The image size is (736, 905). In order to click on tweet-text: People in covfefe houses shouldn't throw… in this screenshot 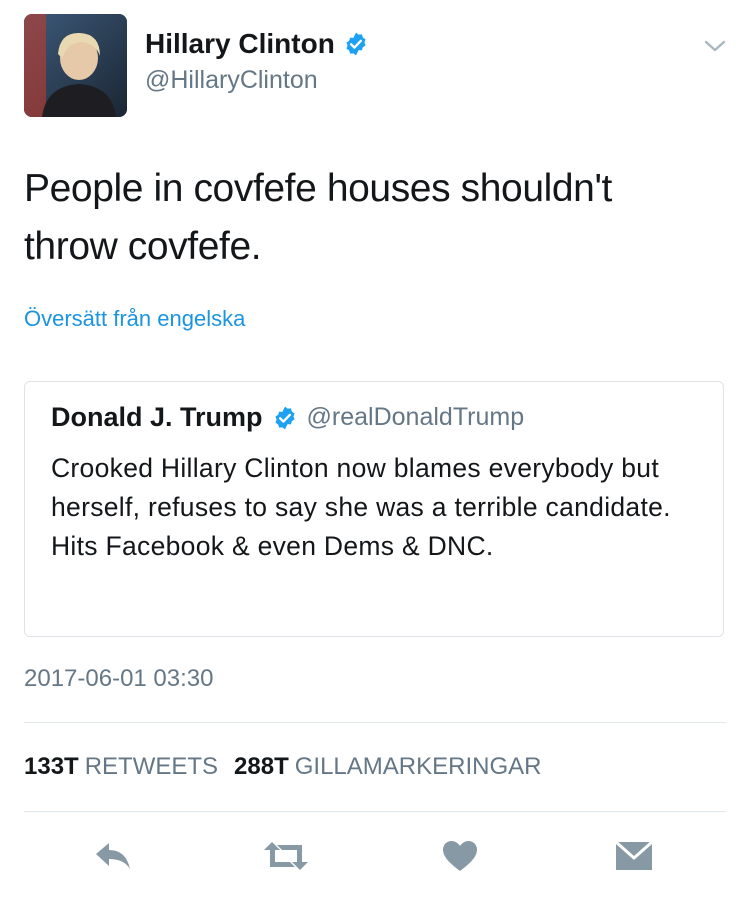, I will do `click(318, 217)`.